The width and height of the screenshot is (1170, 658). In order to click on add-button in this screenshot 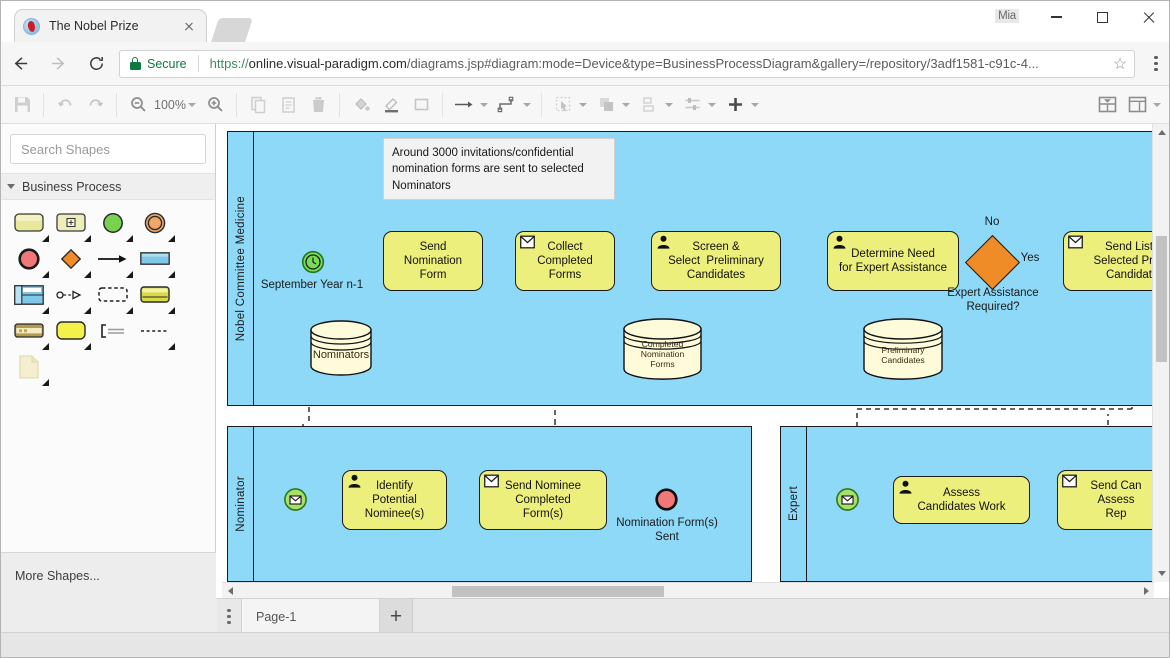, I will do `click(735, 105)`.